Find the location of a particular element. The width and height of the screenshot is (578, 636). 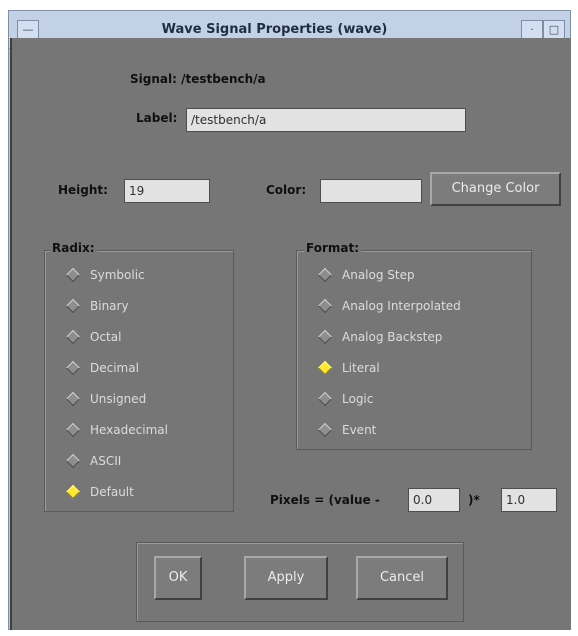

ok-button: OK is located at coordinates (178, 578).